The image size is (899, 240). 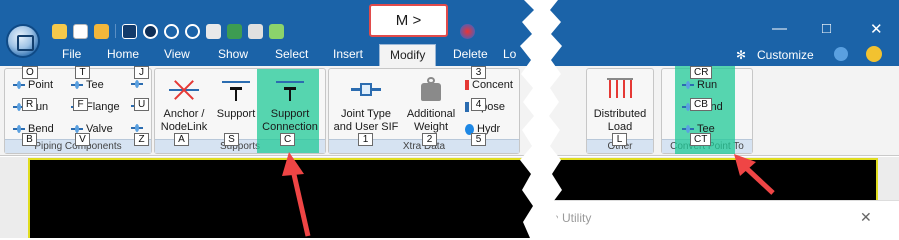 What do you see at coordinates (741, 55) in the screenshot?
I see `settings-icon: ✻` at bounding box center [741, 55].